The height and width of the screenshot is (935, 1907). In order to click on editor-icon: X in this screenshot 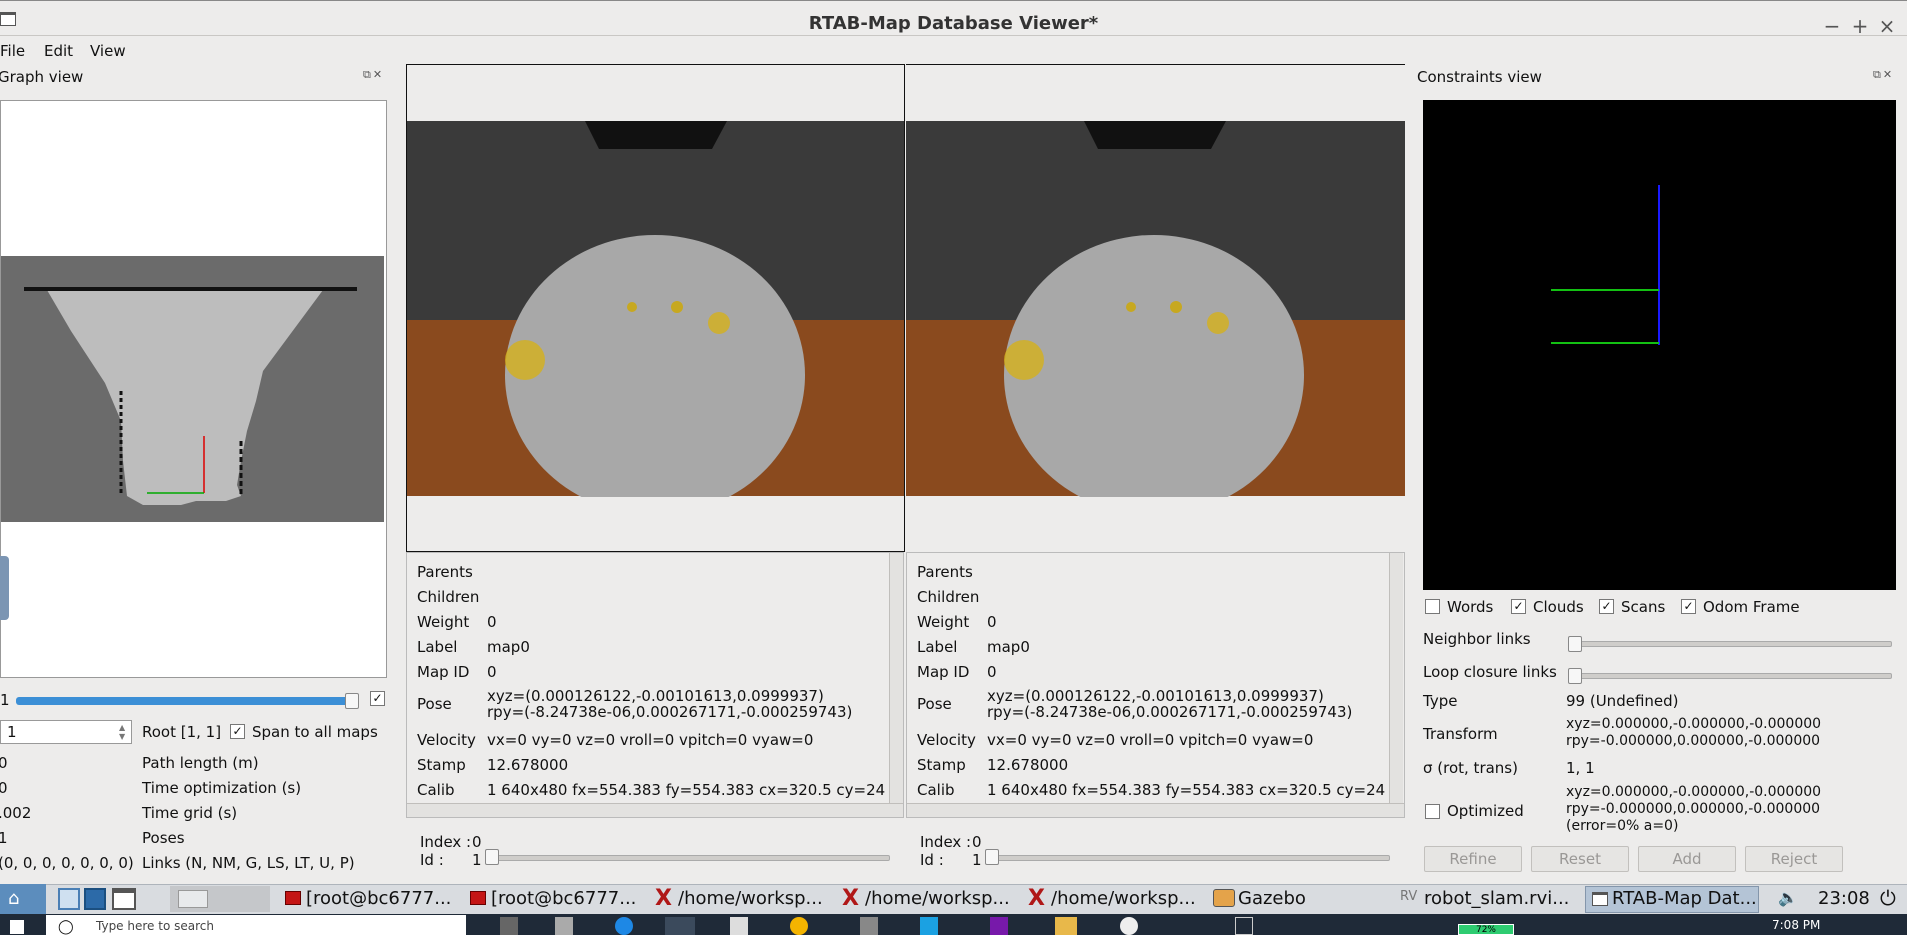, I will do `click(1036, 898)`.